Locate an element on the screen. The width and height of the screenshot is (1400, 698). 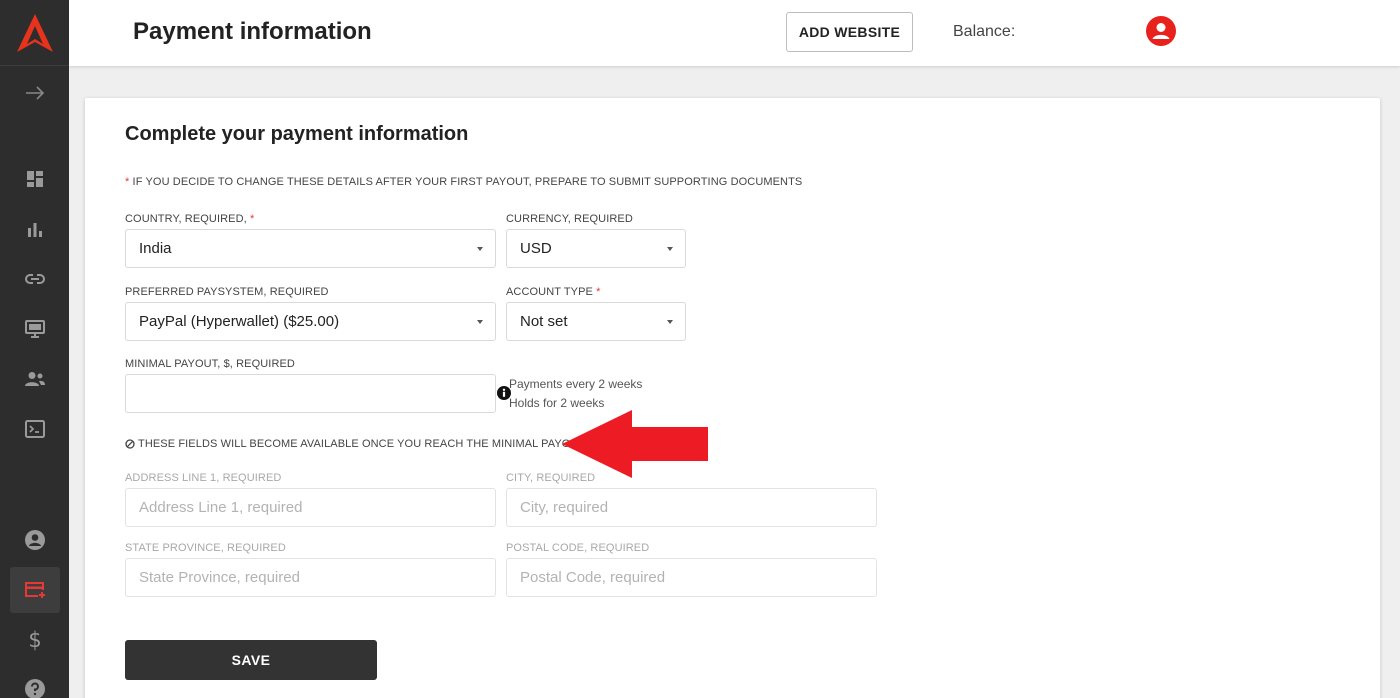
payment-card-icon is located at coordinates (35, 590).